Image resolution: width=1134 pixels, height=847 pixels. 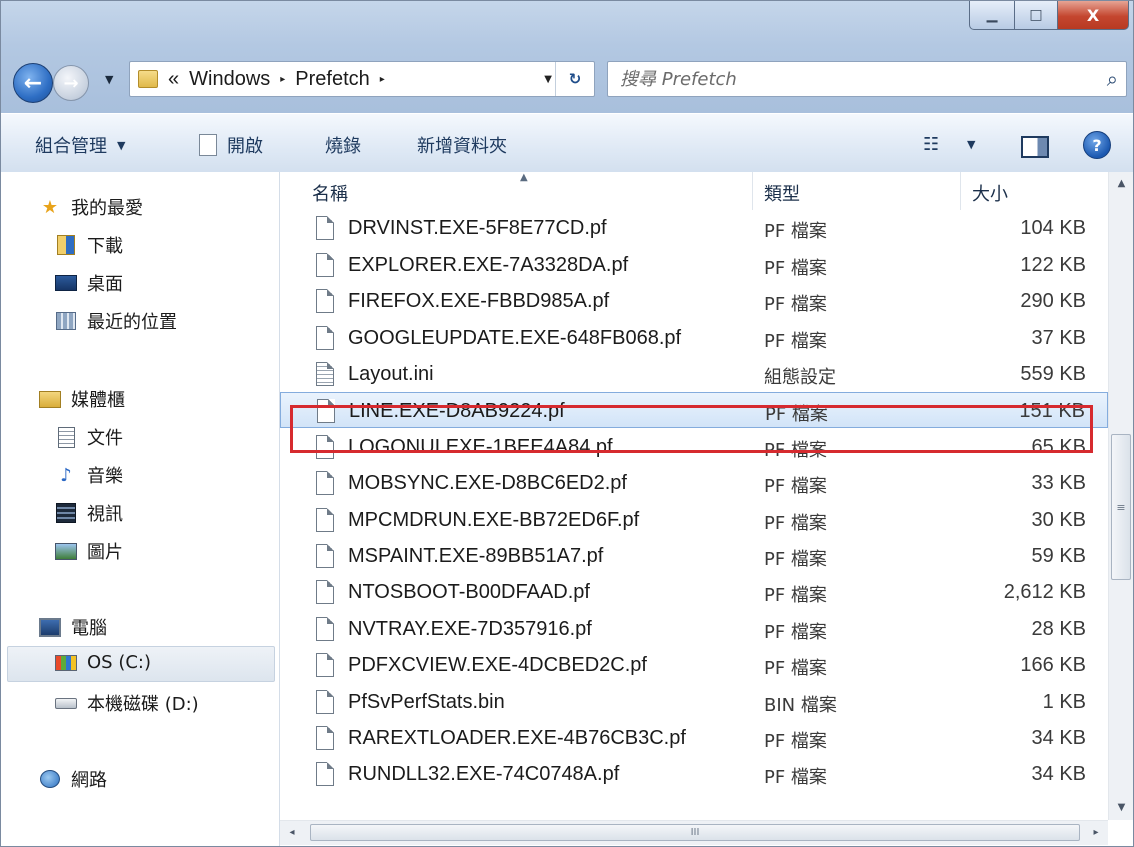 I want to click on refresh-button: ↻, so click(x=574, y=79).